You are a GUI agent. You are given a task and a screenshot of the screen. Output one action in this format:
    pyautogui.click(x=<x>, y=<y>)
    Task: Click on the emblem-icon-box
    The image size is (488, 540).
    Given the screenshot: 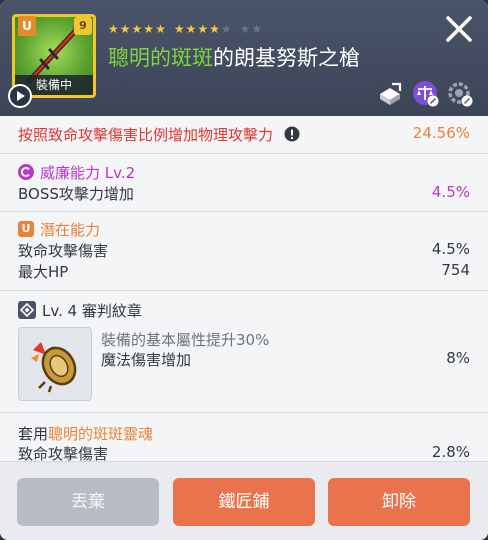 What is the action you would take?
    pyautogui.click(x=55, y=364)
    